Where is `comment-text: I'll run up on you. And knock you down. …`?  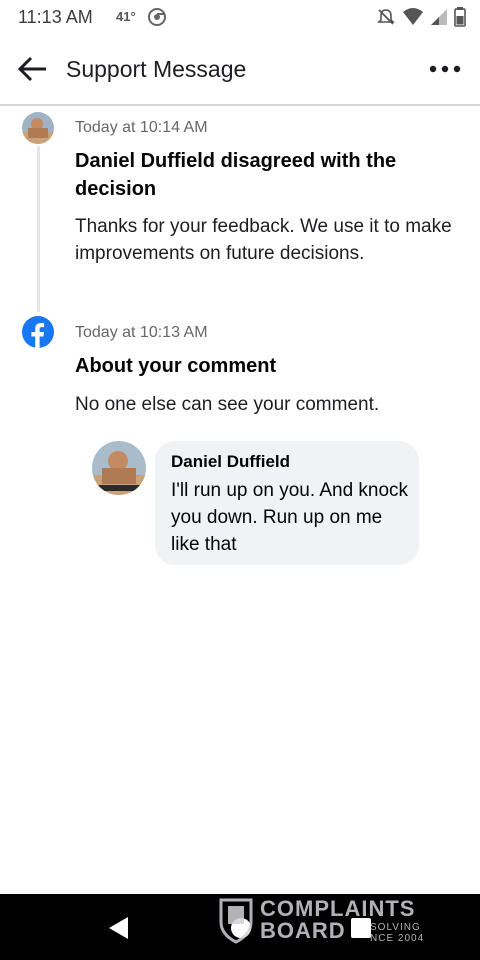
comment-text: I'll run up on you. And knock you down. … is located at coordinates (290, 517).